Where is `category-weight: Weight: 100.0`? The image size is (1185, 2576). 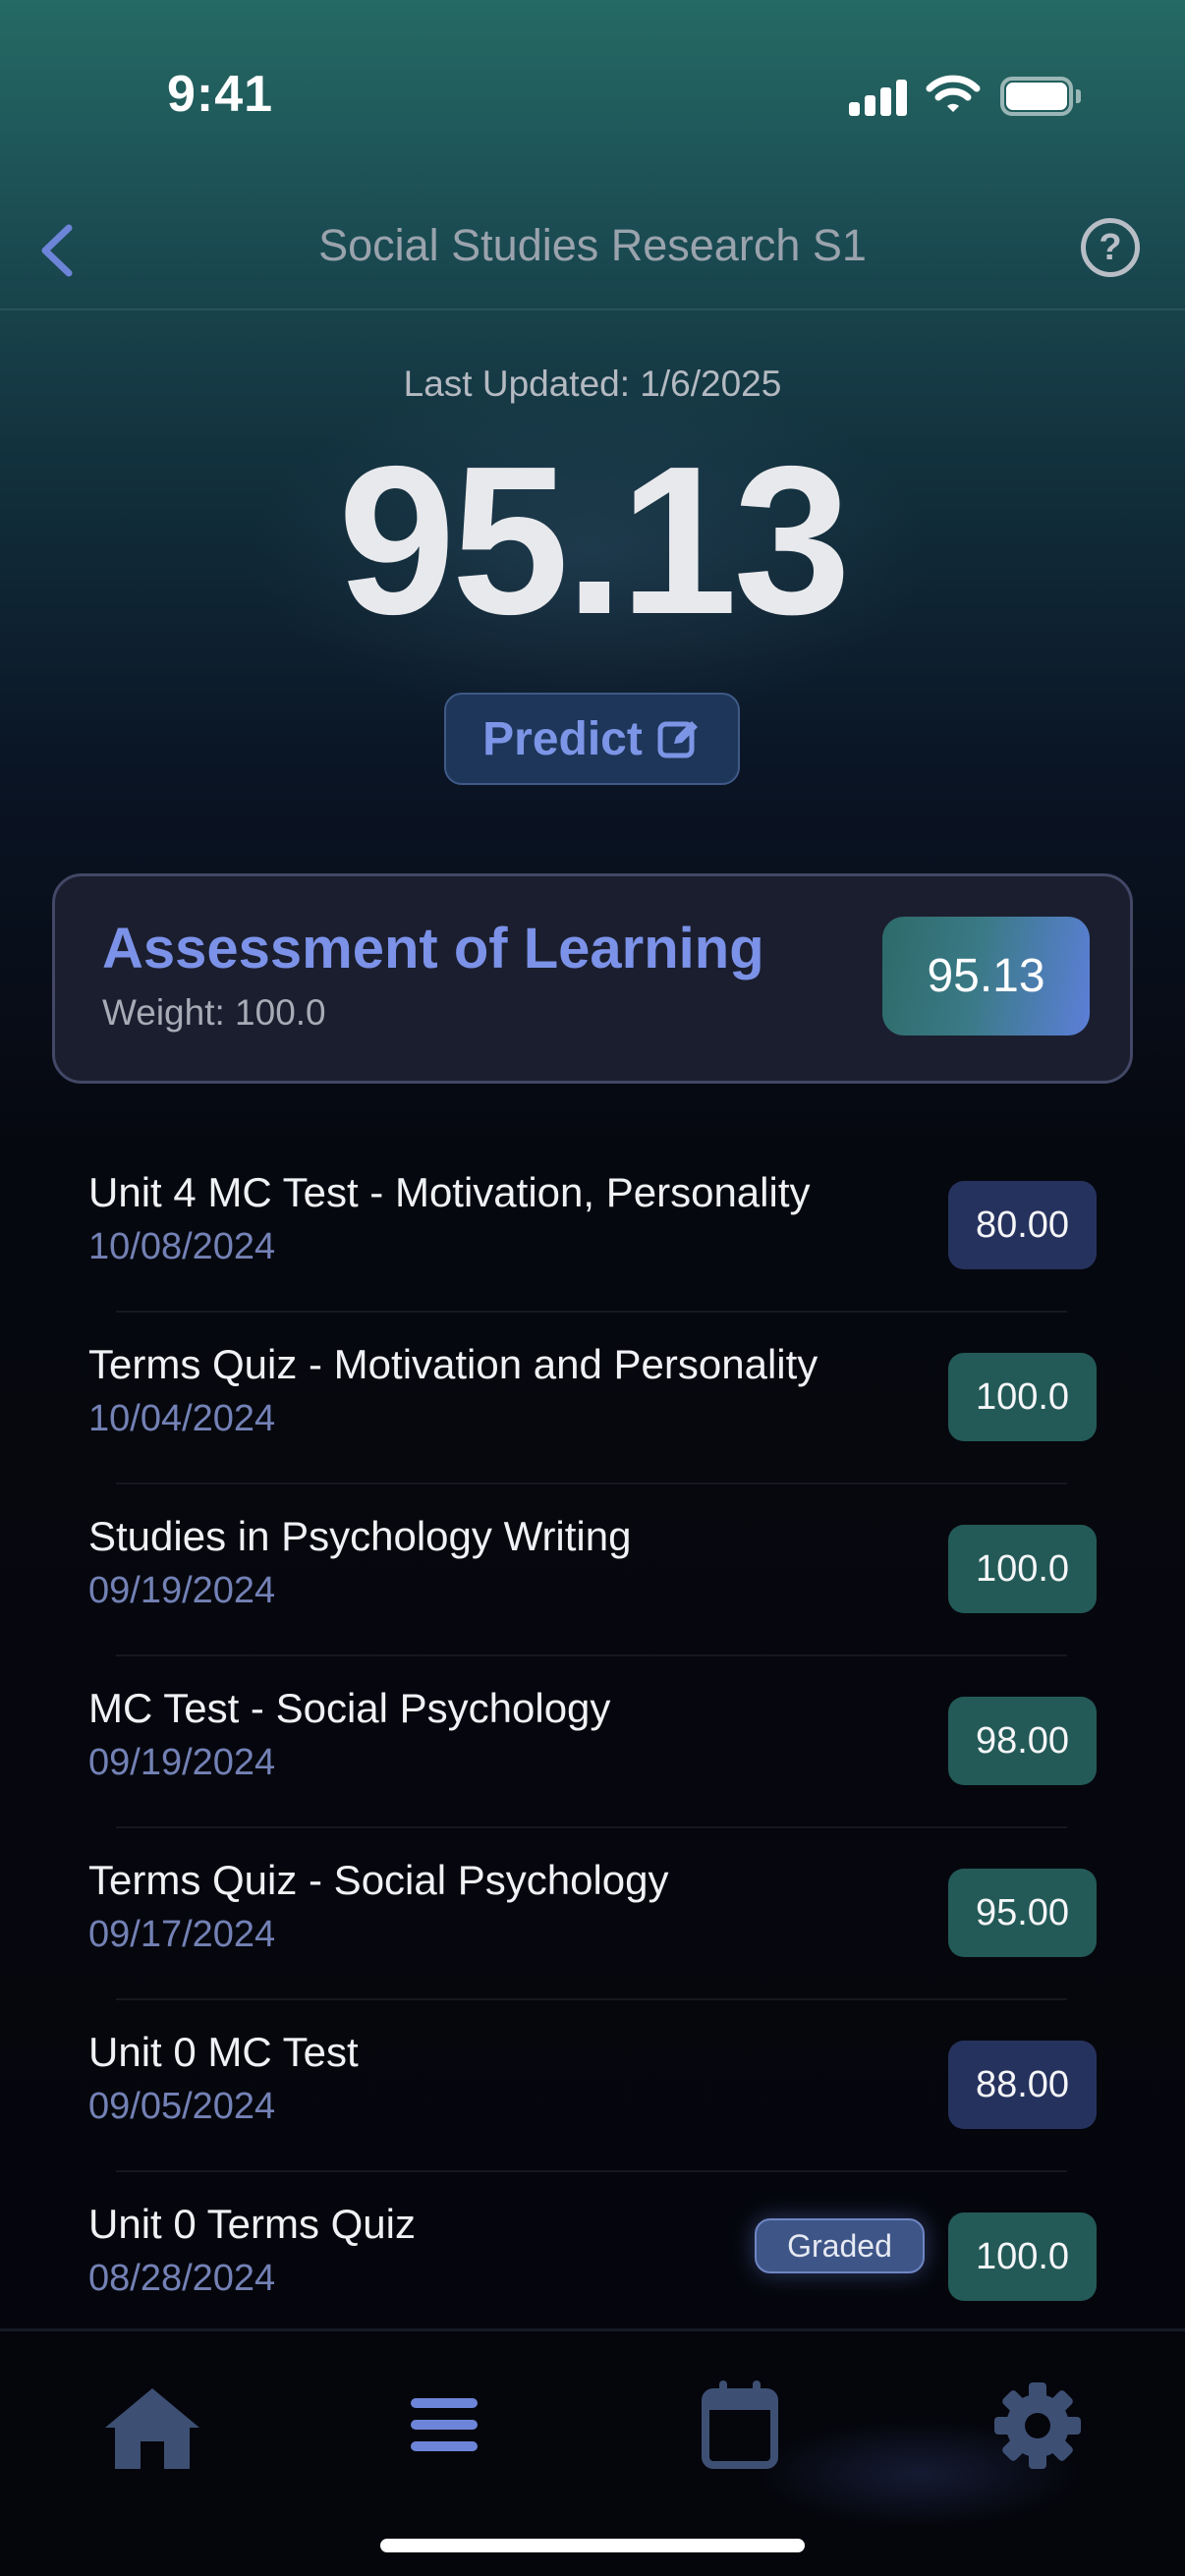
category-weight: Weight: 100.0 is located at coordinates (214, 1012).